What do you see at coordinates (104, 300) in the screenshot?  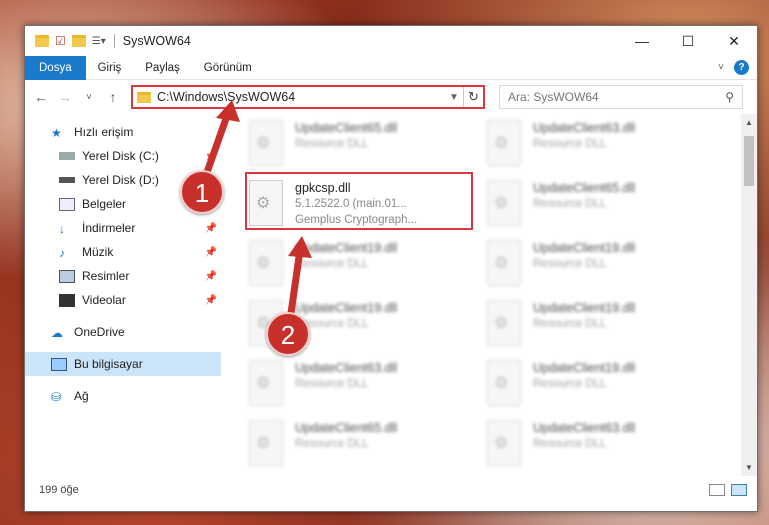 I see `sidebar-item-label: Videolar` at bounding box center [104, 300].